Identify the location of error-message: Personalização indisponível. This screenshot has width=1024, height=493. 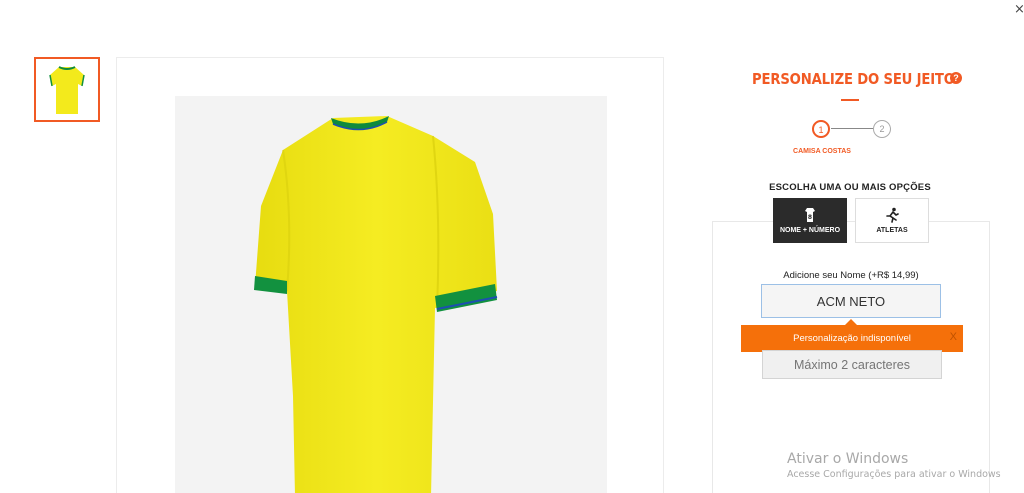
(852, 338).